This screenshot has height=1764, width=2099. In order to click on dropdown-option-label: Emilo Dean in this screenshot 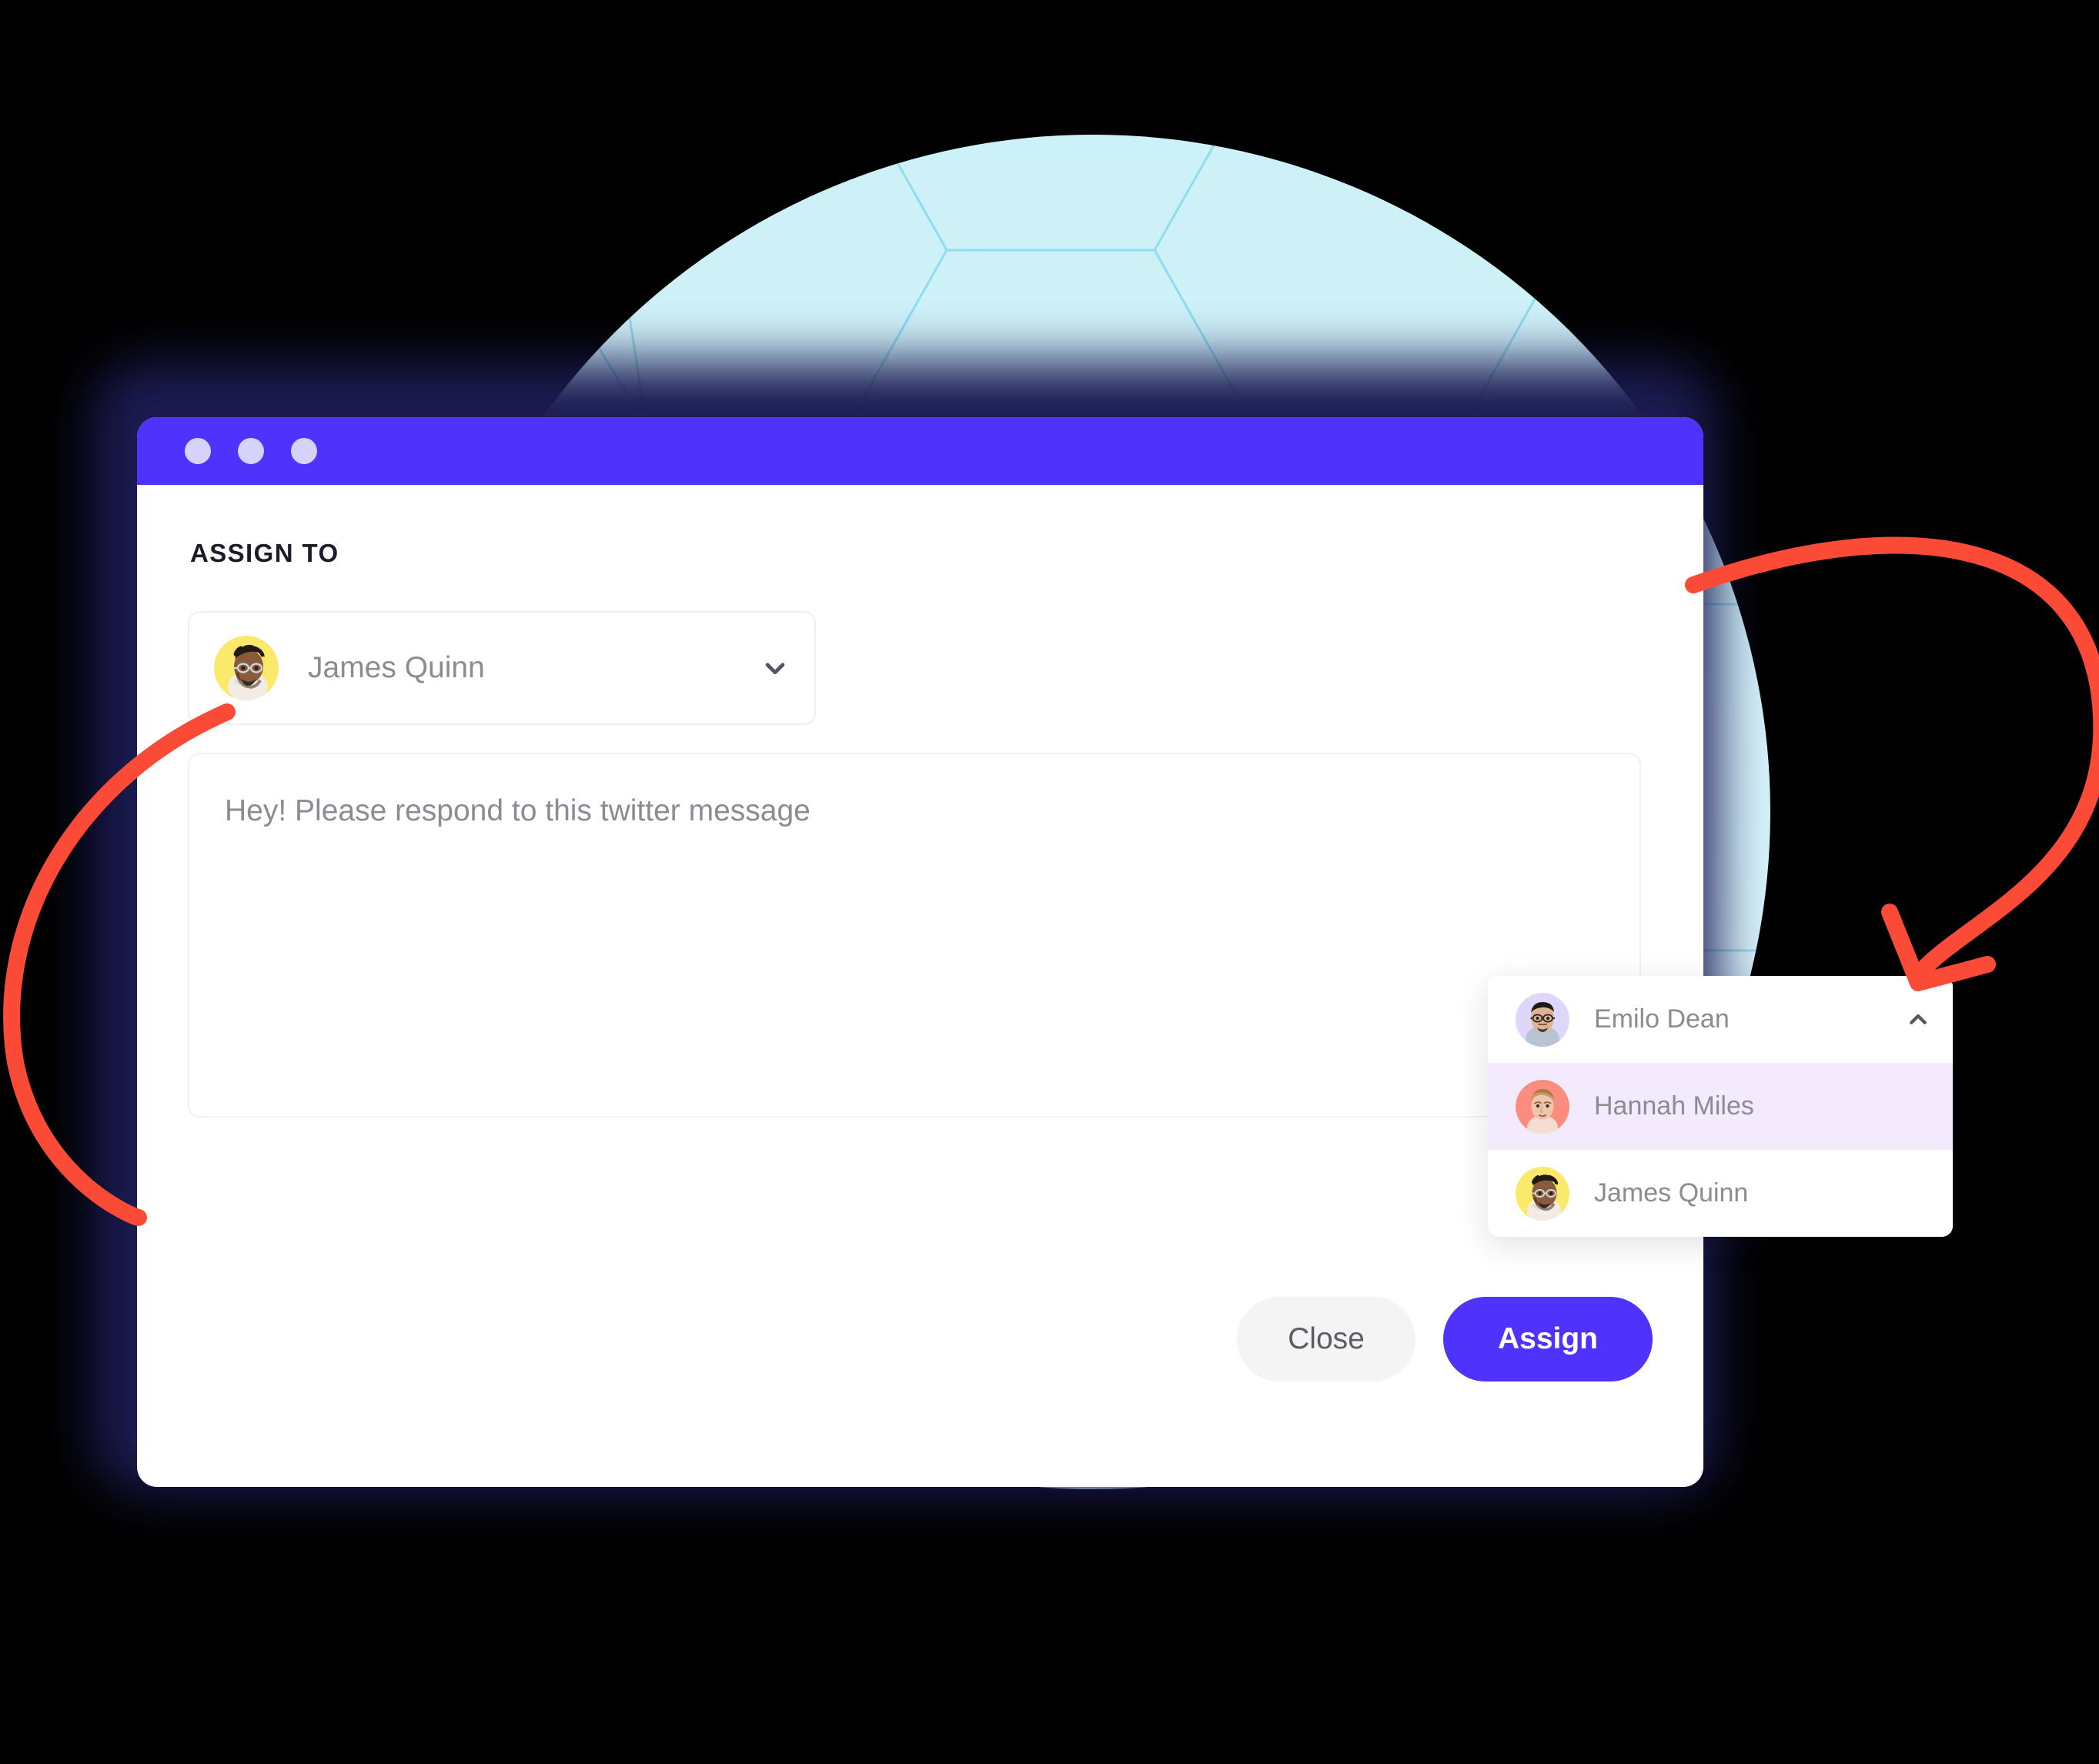, I will do `click(1662, 1019)`.